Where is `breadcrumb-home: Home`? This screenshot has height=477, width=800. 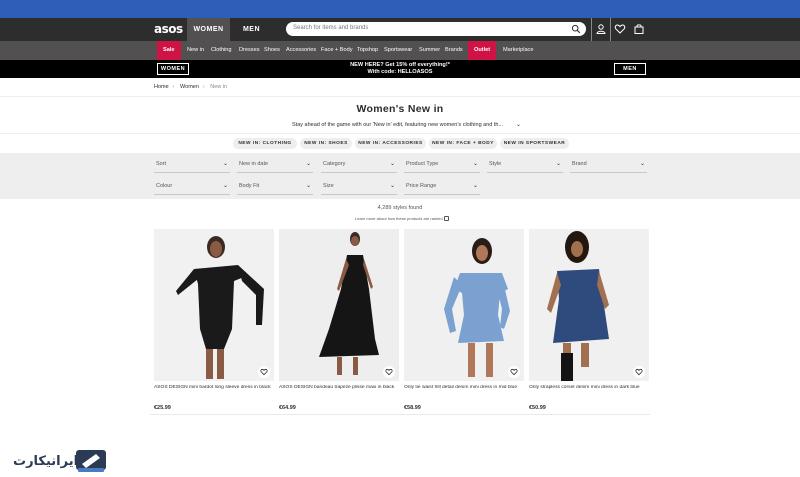
breadcrumb-home: Home is located at coordinates (161, 87).